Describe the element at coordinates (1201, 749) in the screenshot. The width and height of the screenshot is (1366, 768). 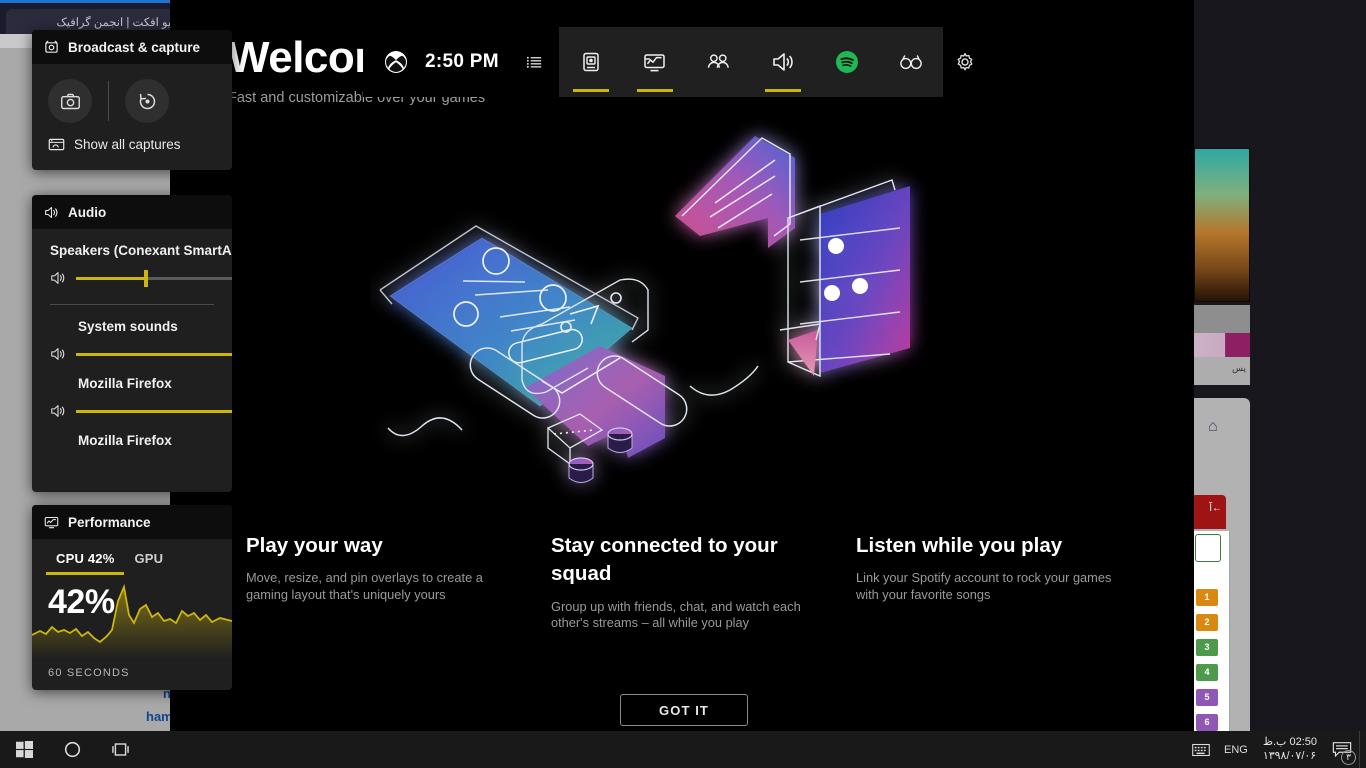
I see `keyboard-icon` at that location.